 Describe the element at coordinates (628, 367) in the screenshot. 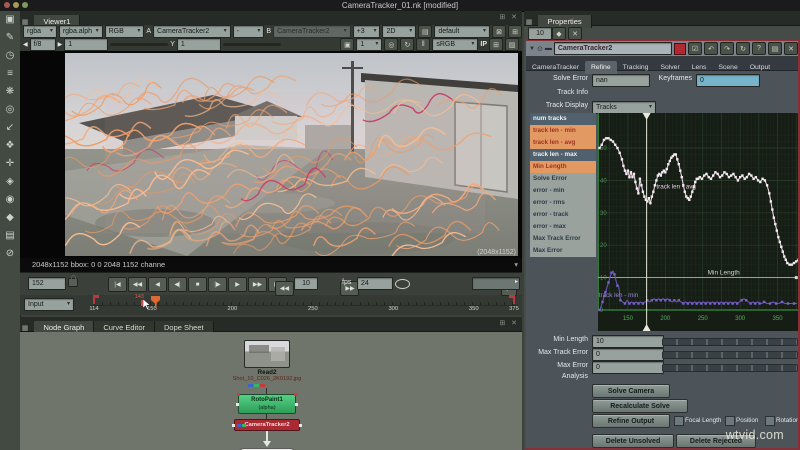

I see `max-error-field: 0` at that location.